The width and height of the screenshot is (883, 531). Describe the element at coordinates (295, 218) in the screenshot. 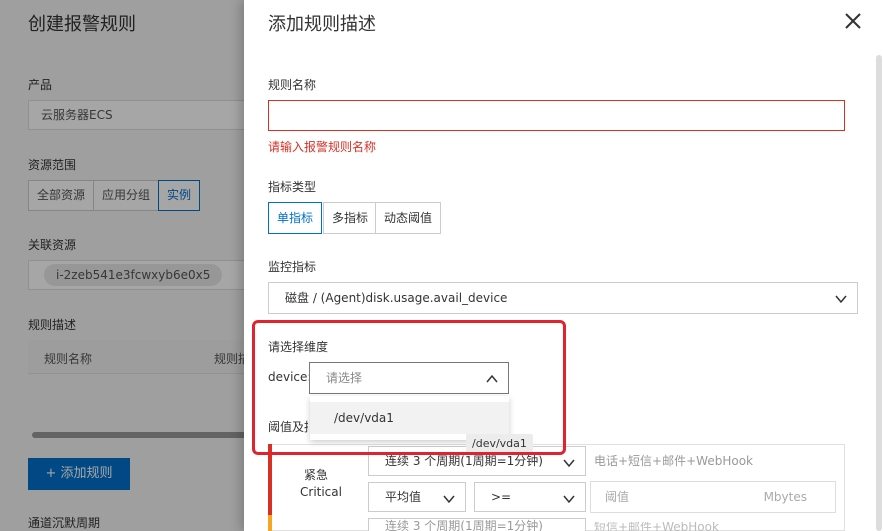

I see `metric-type-single: 单指标` at that location.